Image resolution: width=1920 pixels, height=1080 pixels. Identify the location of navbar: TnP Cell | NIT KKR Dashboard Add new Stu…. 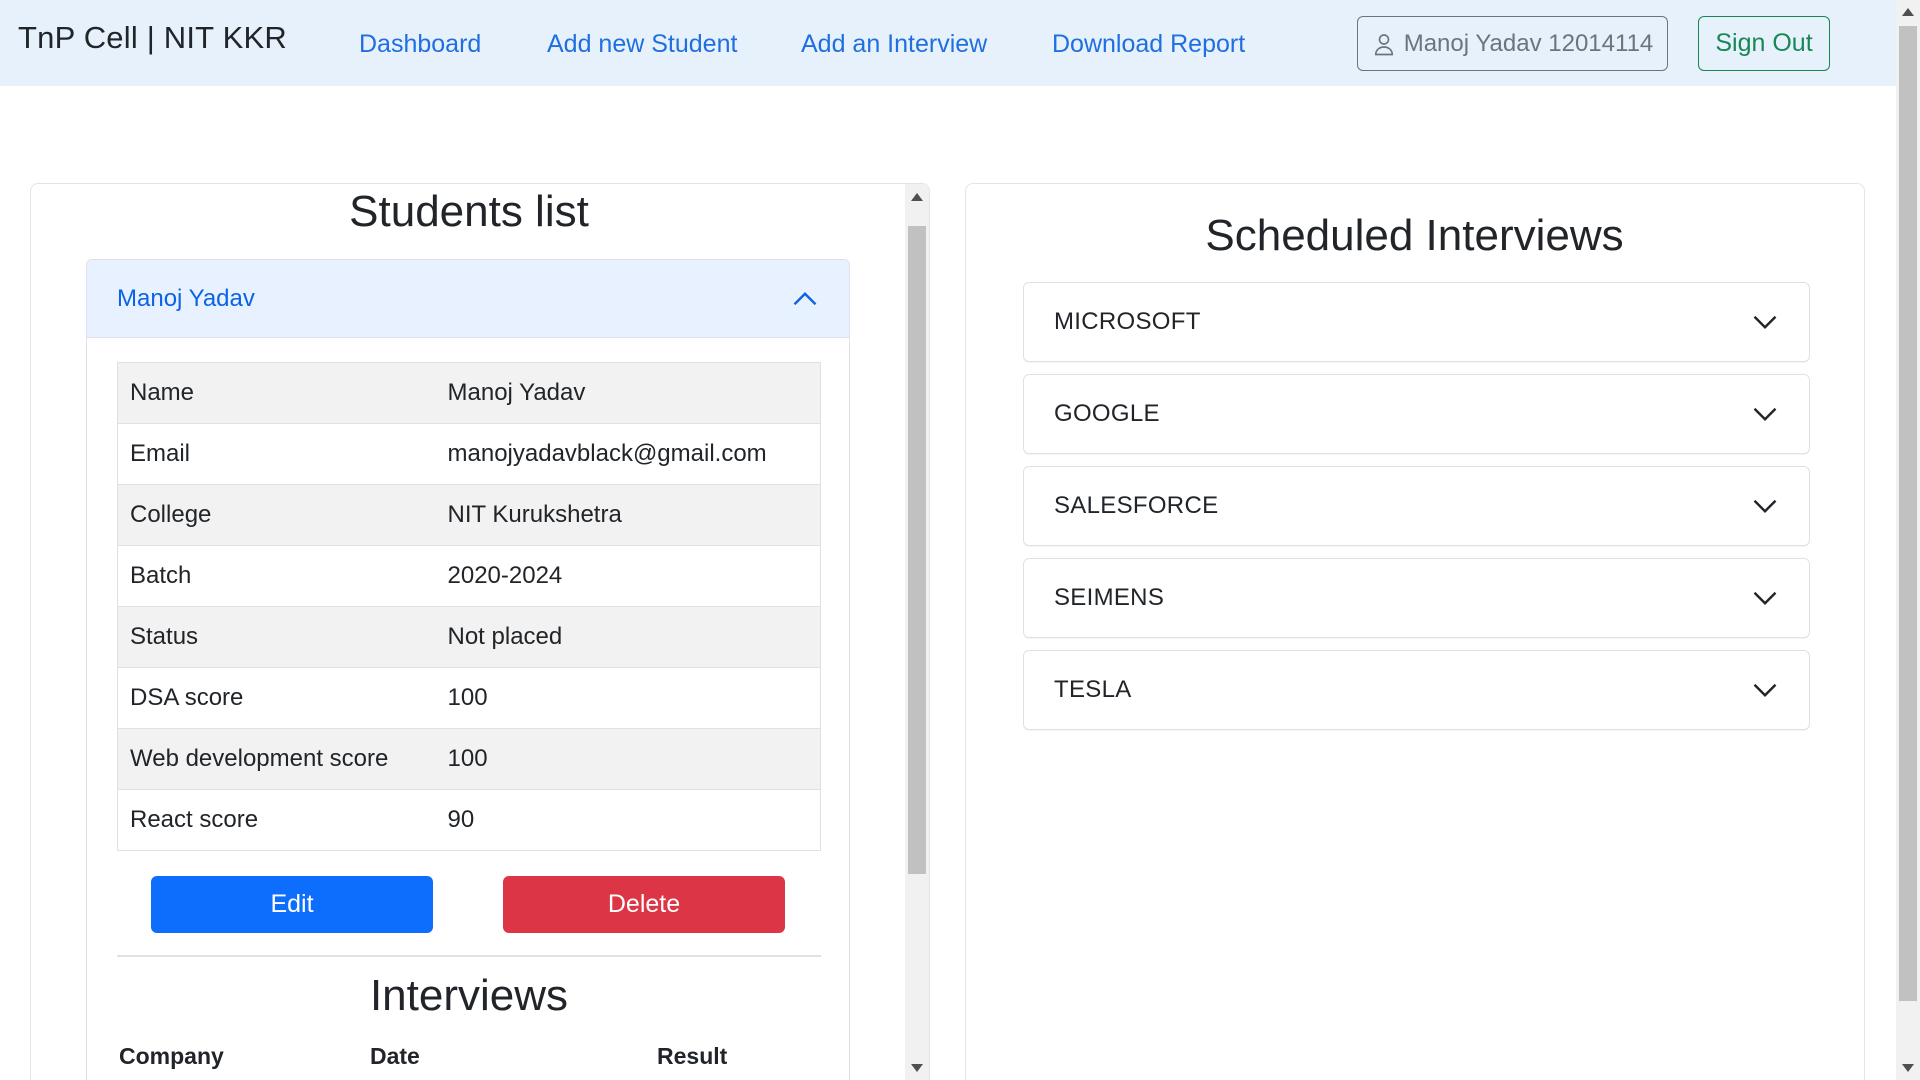
(948, 43).